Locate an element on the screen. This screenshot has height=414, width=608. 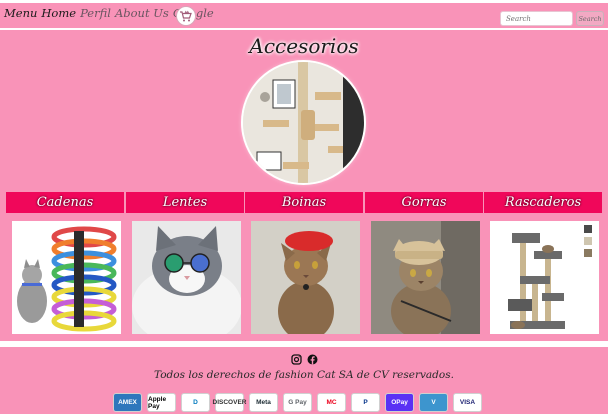
nav-link-home: Home is located at coordinates (58, 13).